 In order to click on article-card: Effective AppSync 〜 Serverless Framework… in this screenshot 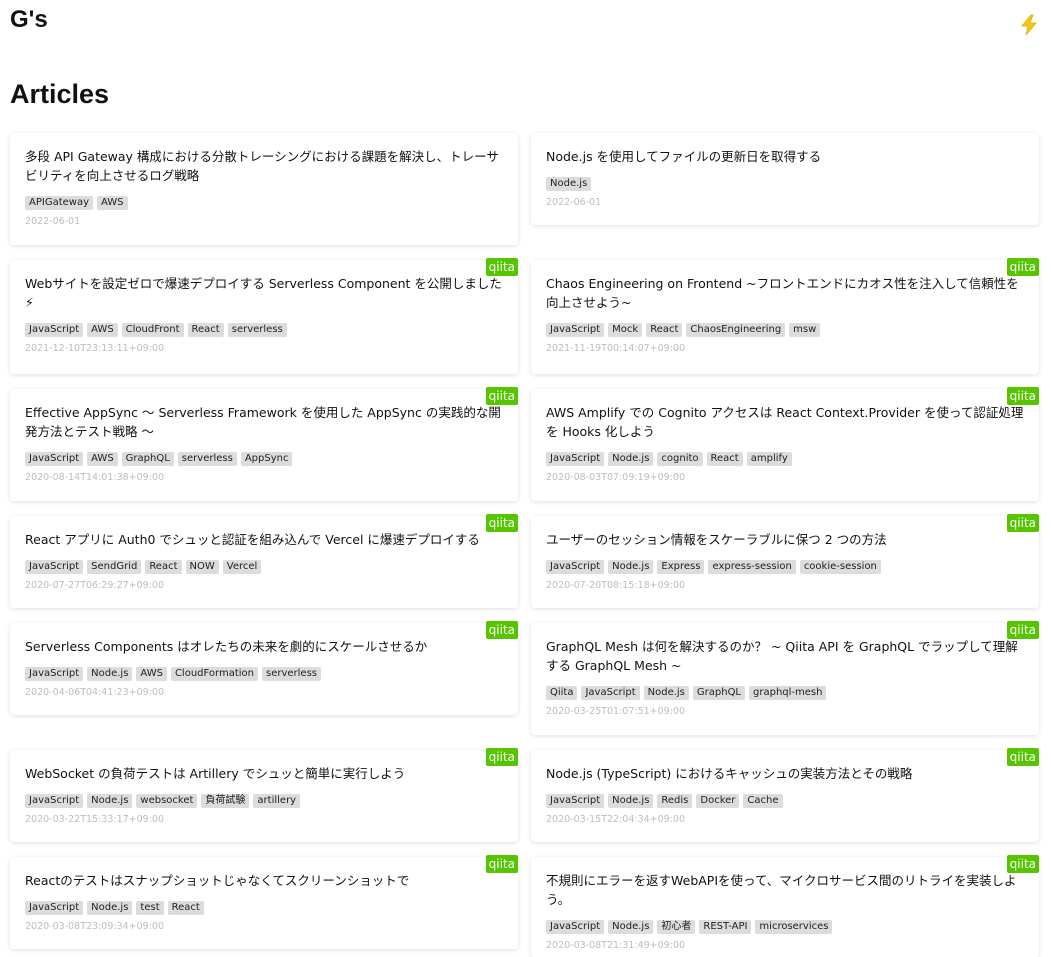, I will do `click(264, 444)`.